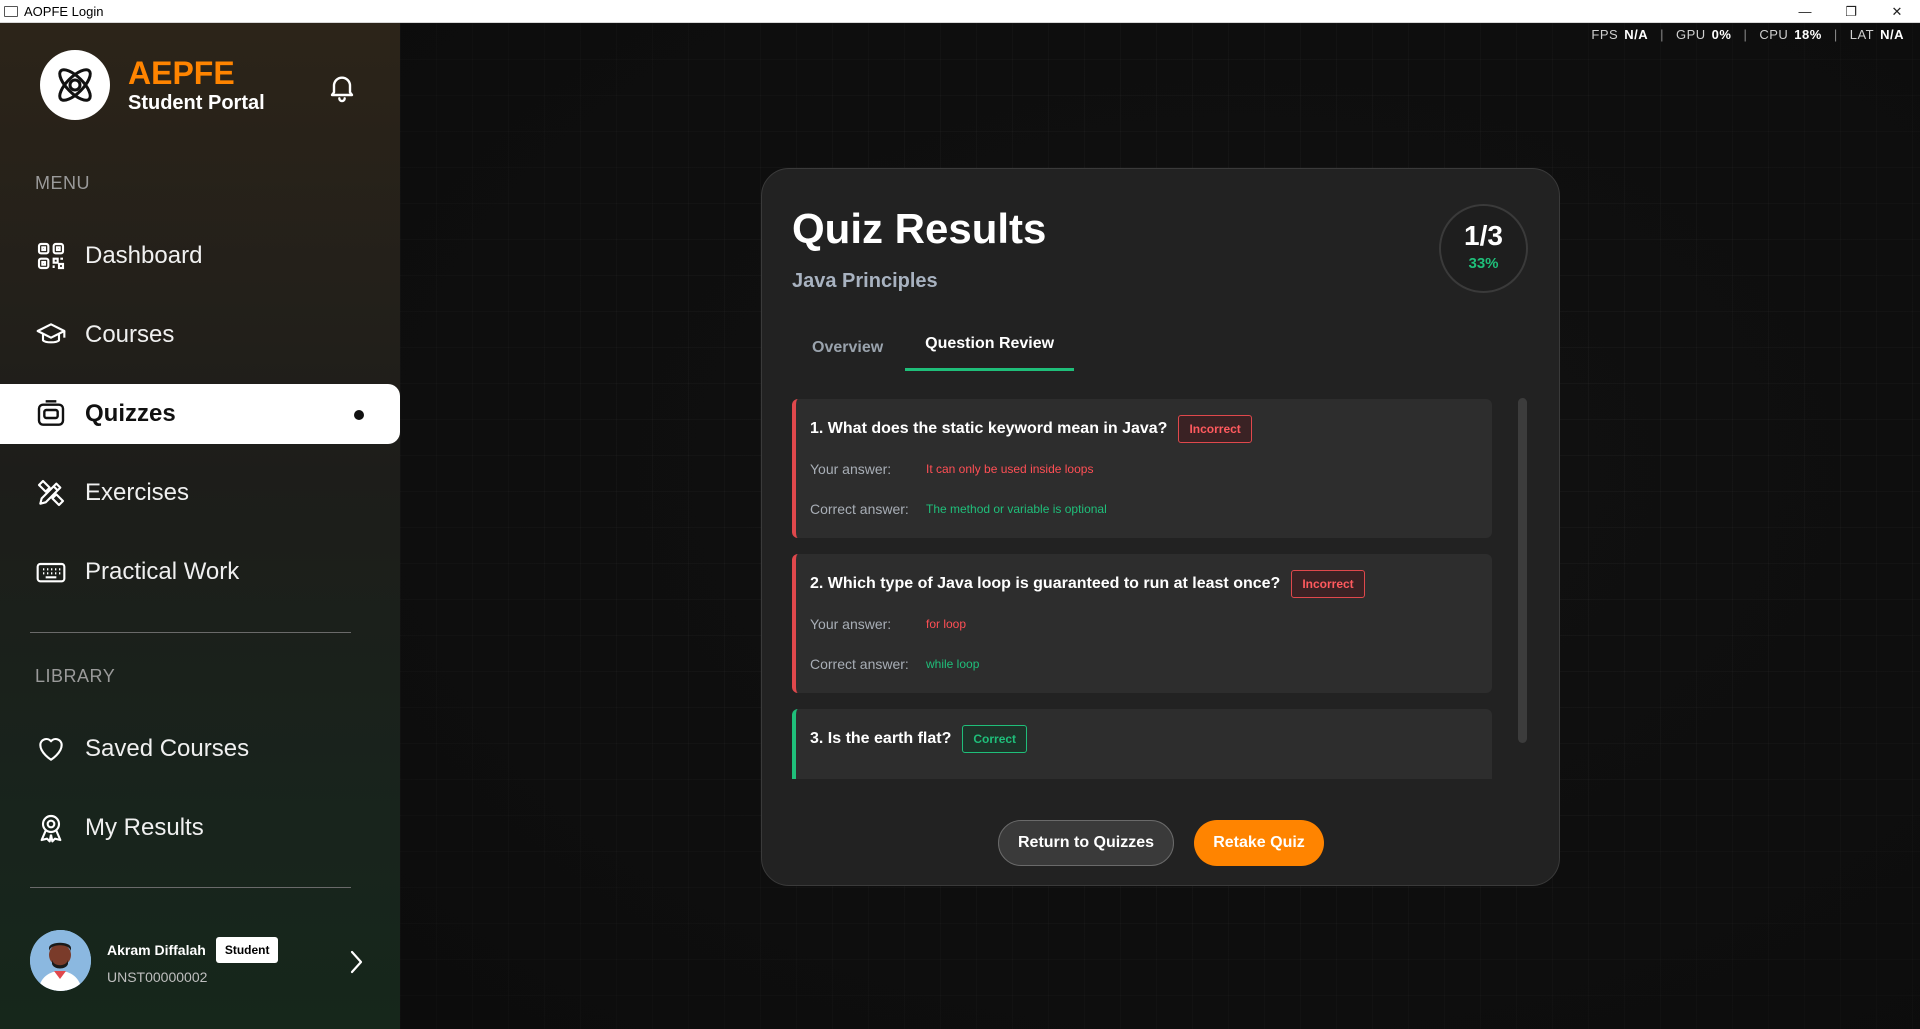 The height and width of the screenshot is (1029, 1920). What do you see at coordinates (1483, 263) in the screenshot?
I see `score-percent: 33%` at bounding box center [1483, 263].